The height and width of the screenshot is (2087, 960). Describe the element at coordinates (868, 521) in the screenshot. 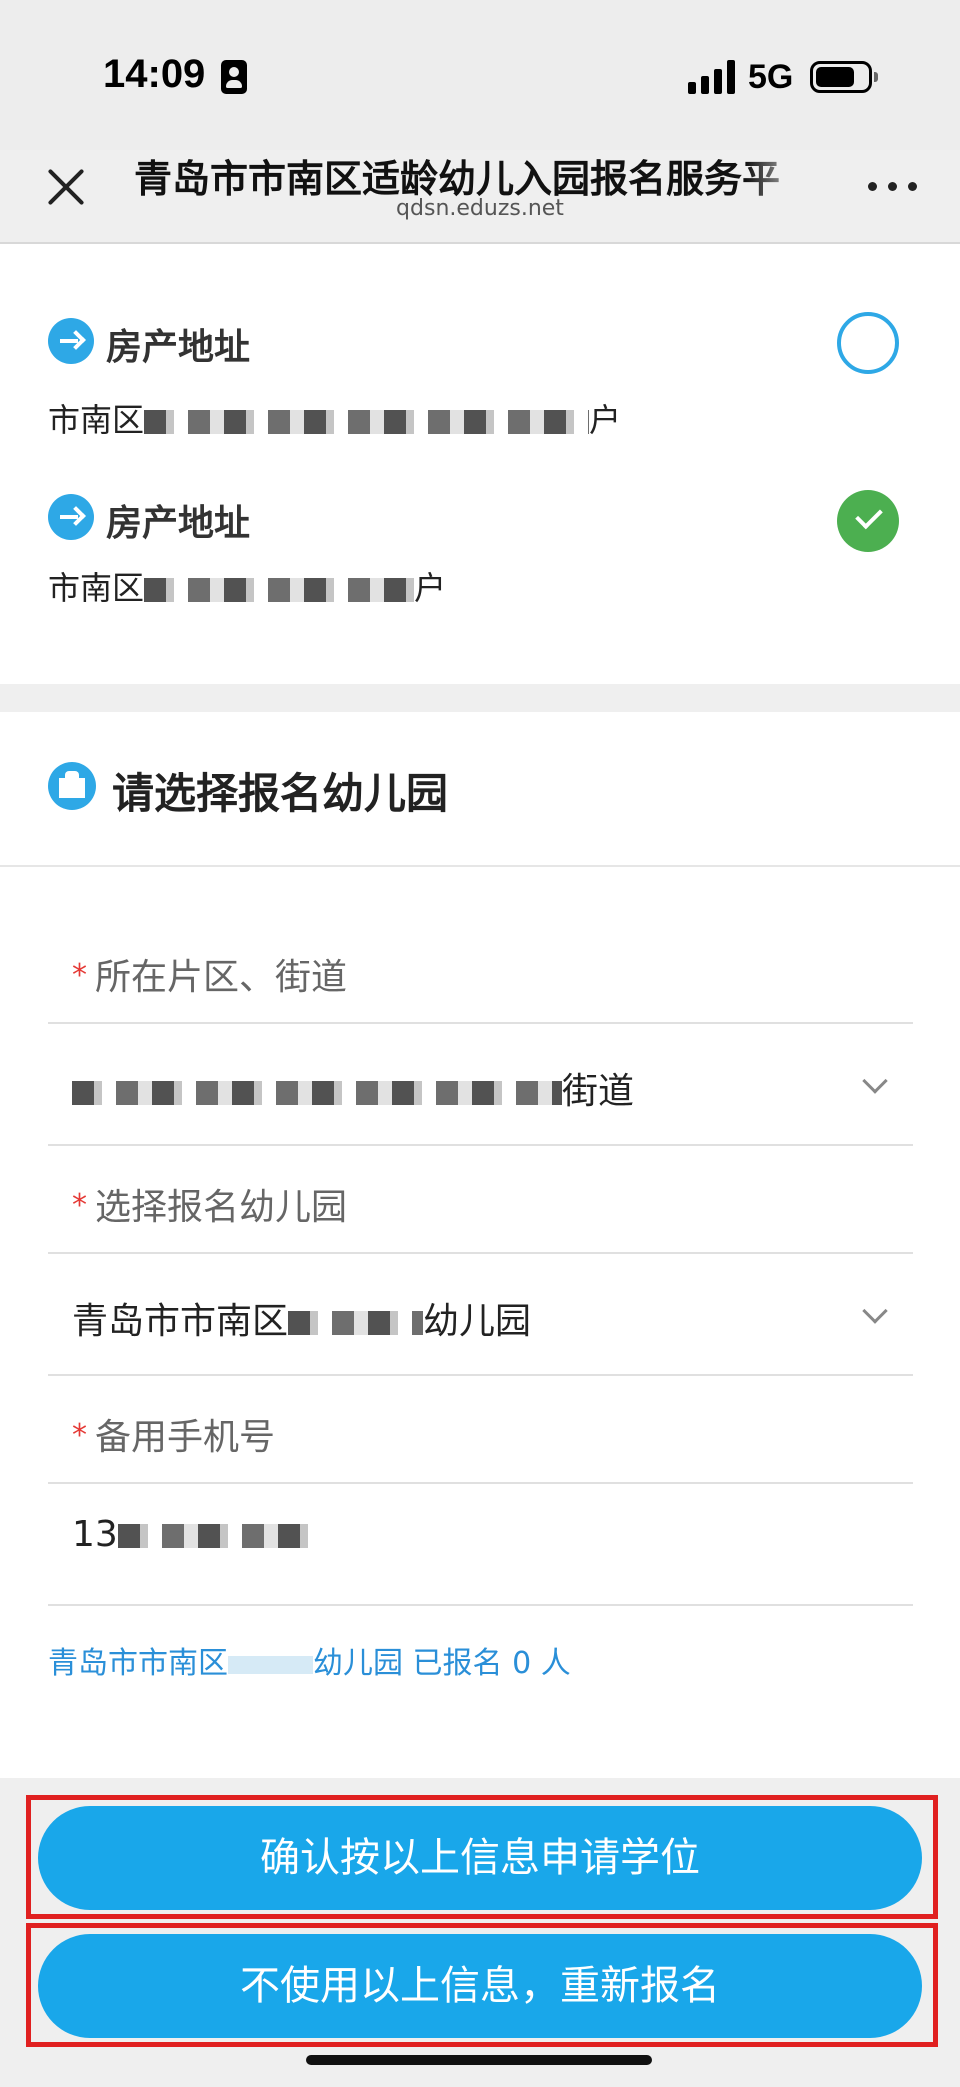

I see `radio-selected-check-icon` at that location.